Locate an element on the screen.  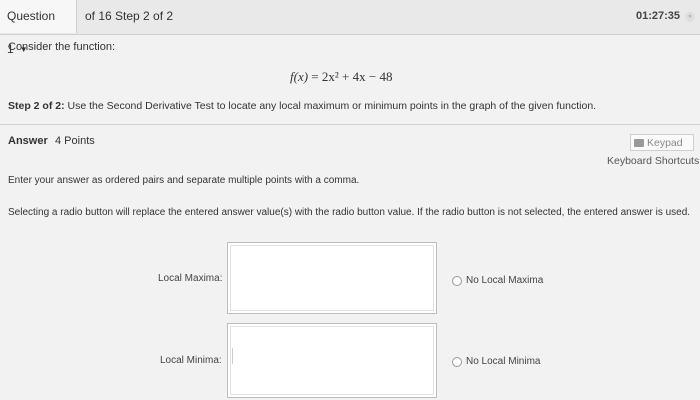
function-formula: f(x) = 2x² + 4x − 48 is located at coordinates (341, 77).